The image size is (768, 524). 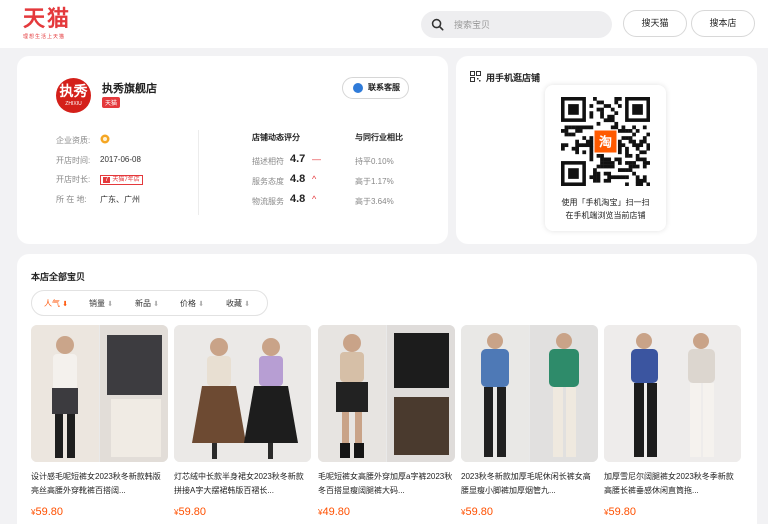 I want to click on sort-favorites: 收藏 ⬇, so click(x=238, y=303).